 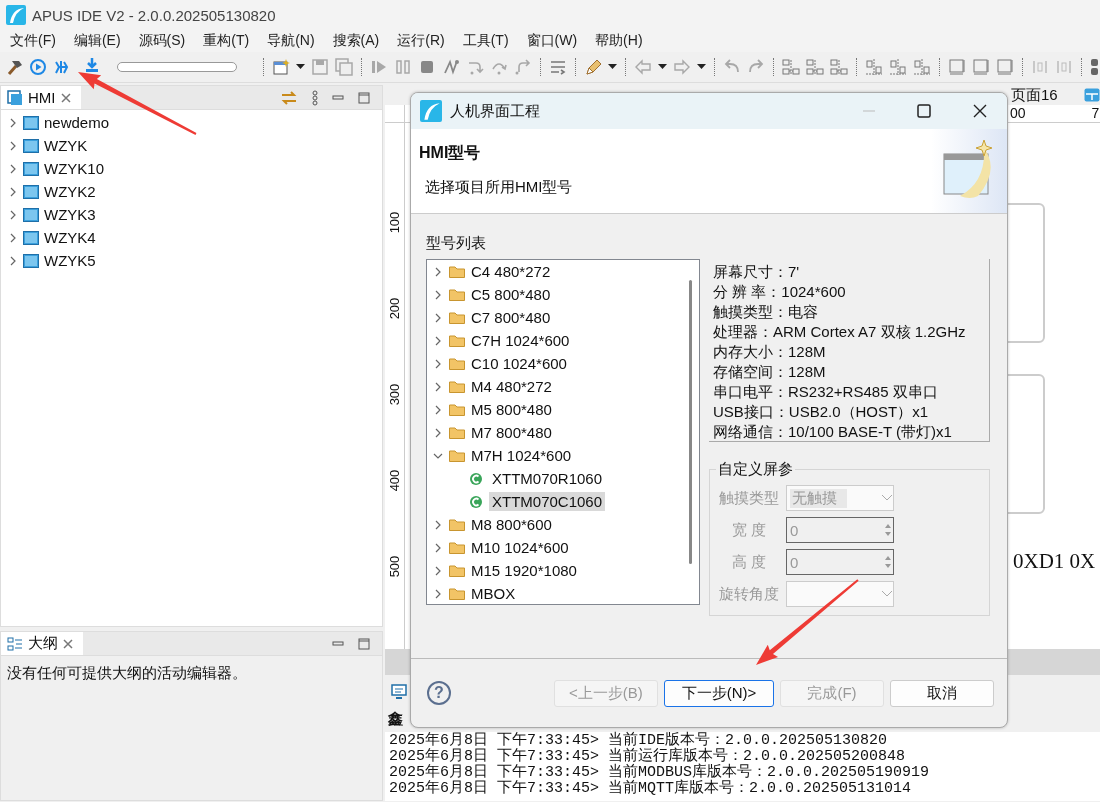 I want to click on more-icon, so click(x=315, y=97).